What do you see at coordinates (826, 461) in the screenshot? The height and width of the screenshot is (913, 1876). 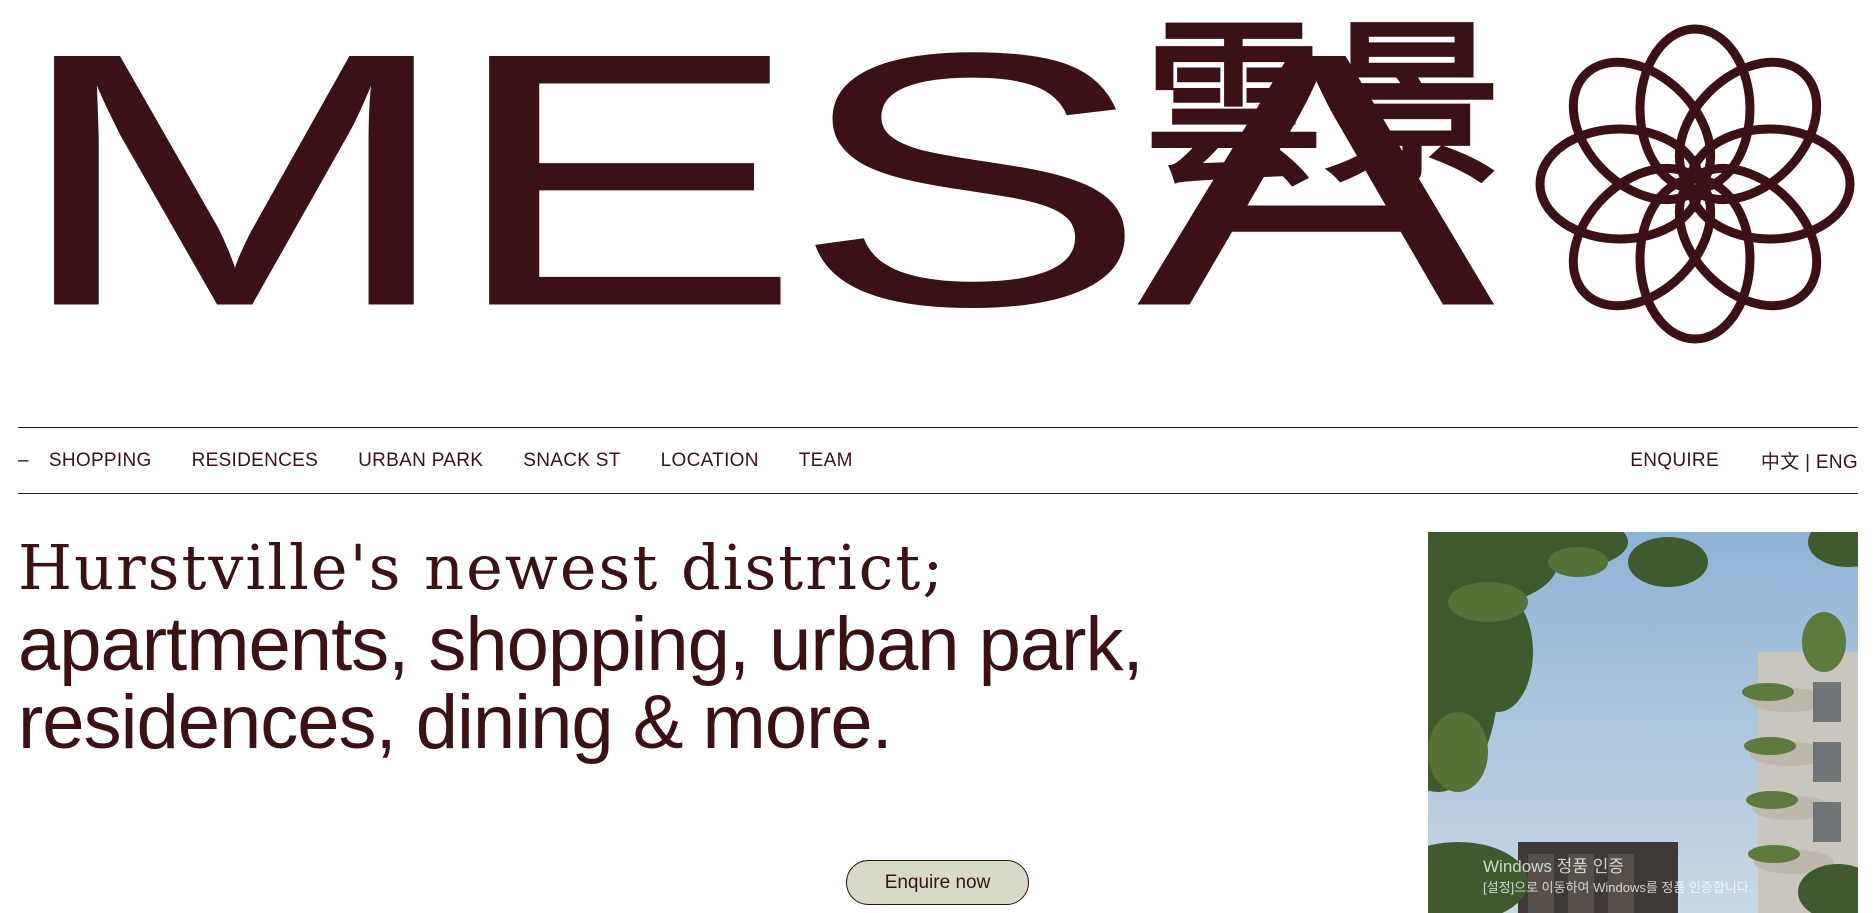 I see `nav-item-team: TEAM` at bounding box center [826, 461].